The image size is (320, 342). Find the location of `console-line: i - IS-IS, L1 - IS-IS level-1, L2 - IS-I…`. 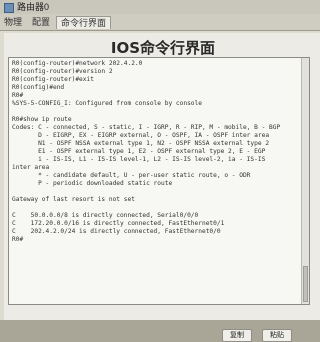

console-line: i - IS-IS, L1 - IS-IS level-1, L2 - IS-I… is located at coordinates (139, 159).